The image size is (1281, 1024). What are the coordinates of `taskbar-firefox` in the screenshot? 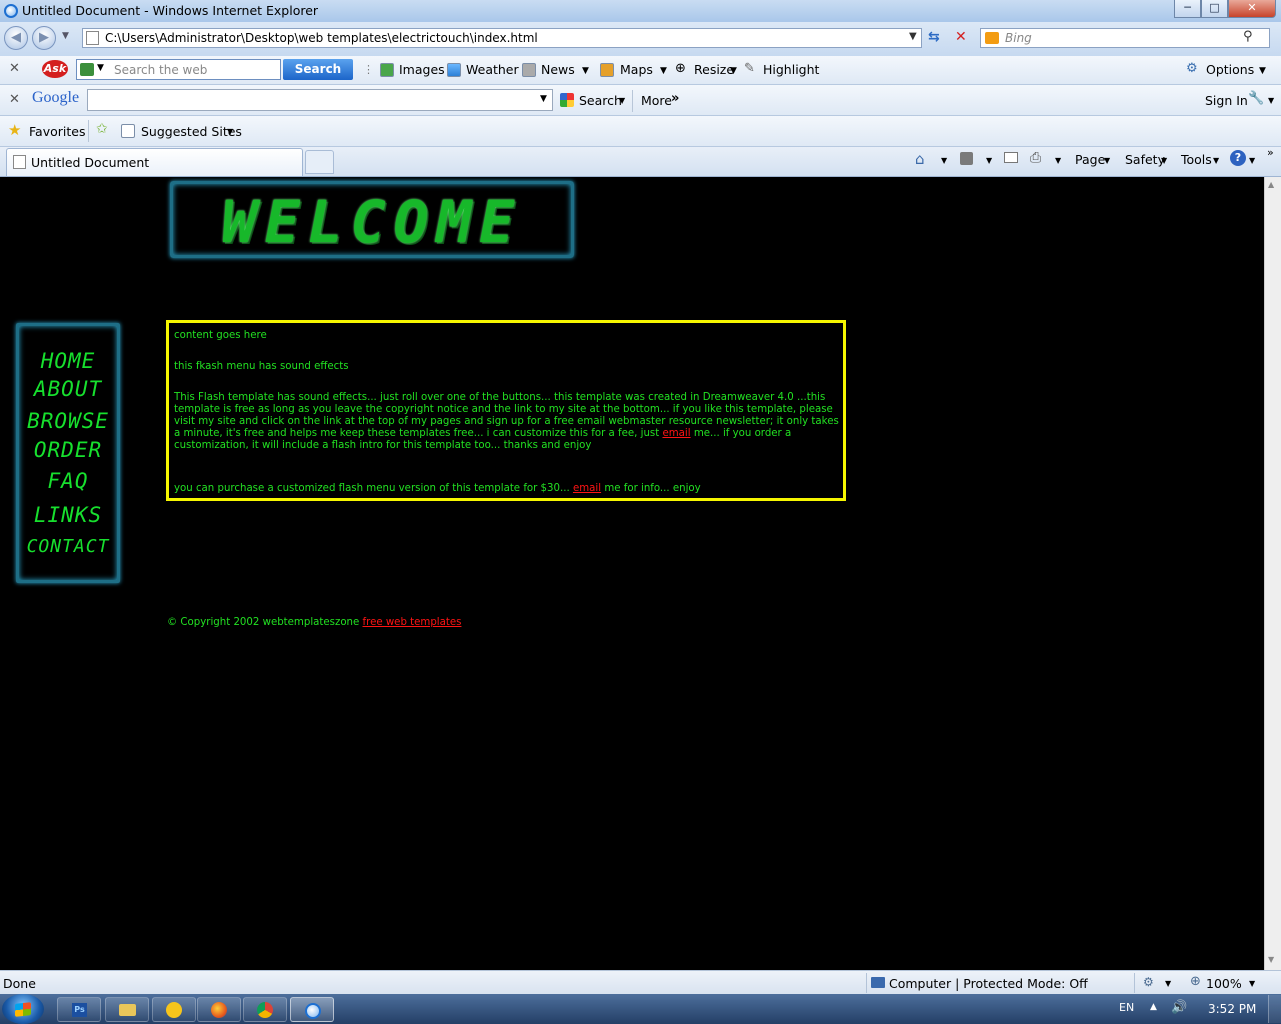 It's located at (219, 1009).